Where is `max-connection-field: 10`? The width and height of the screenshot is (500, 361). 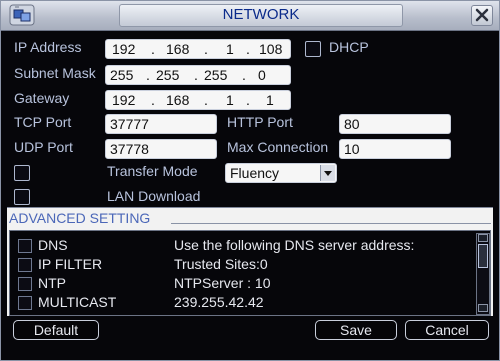
max-connection-field: 10 is located at coordinates (395, 149).